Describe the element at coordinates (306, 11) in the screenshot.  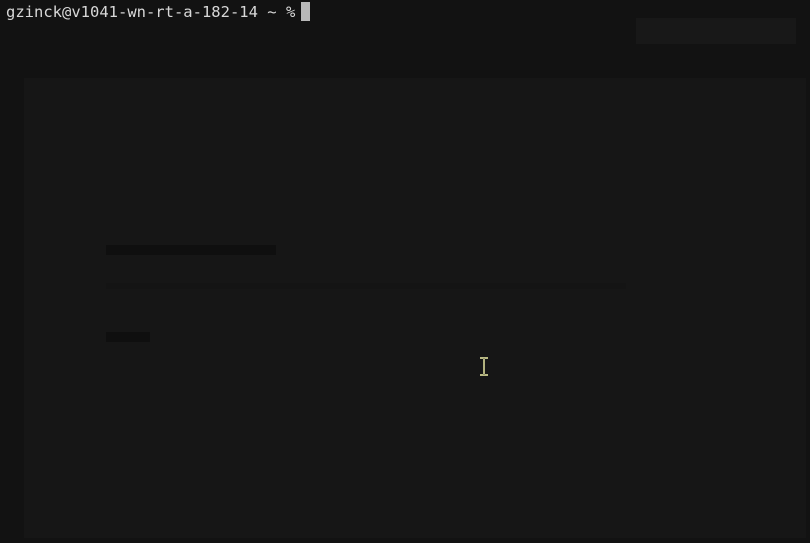
I see `terminal-cursor` at that location.